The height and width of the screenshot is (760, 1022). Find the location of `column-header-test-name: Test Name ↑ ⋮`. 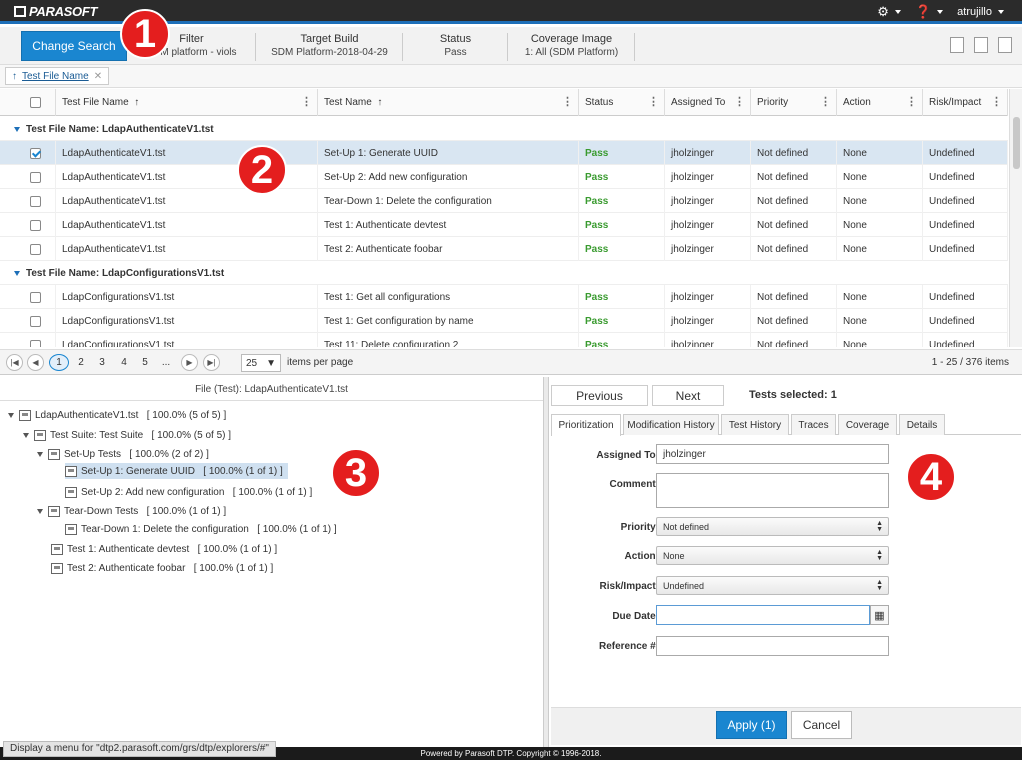

column-header-test-name: Test Name ↑ ⋮ is located at coordinates (448, 102).